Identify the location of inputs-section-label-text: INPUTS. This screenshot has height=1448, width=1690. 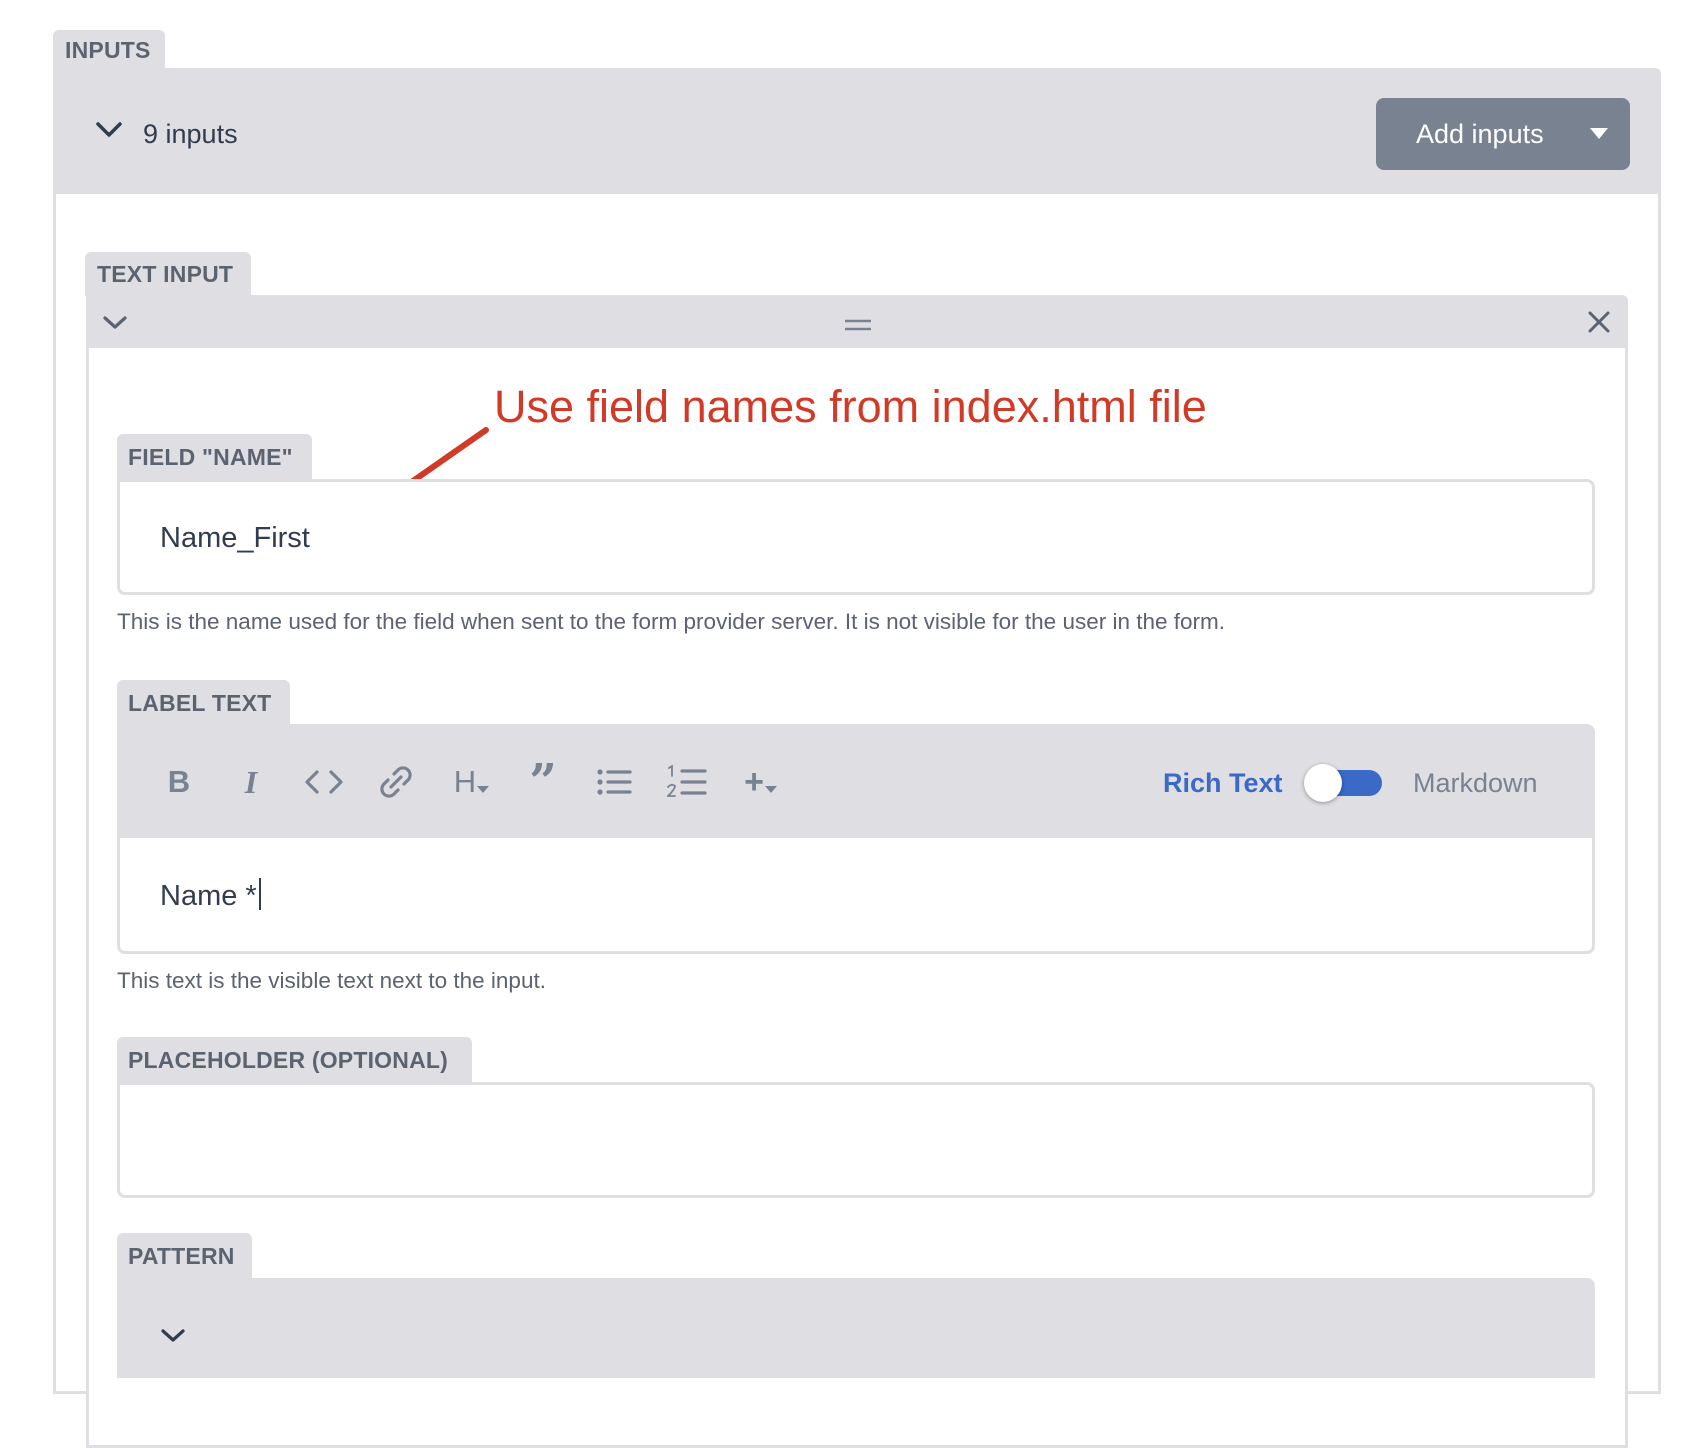
(108, 49).